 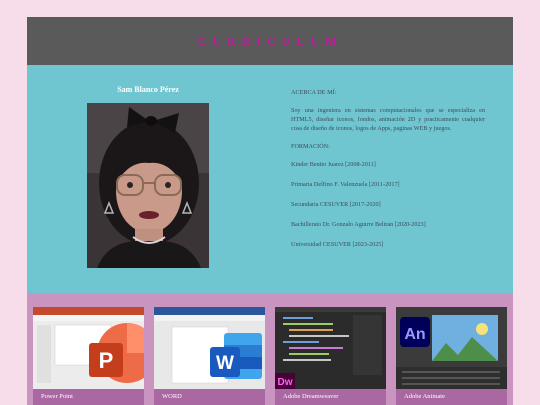 I want to click on word-icon: W, so click(x=209, y=348).